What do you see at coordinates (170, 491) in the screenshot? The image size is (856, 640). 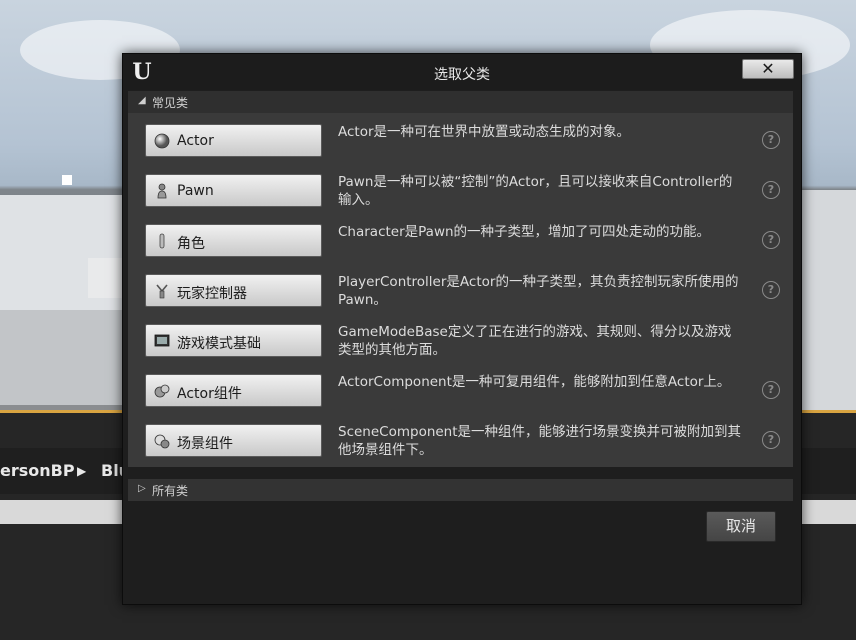 I see `section-label: 所有类` at bounding box center [170, 491].